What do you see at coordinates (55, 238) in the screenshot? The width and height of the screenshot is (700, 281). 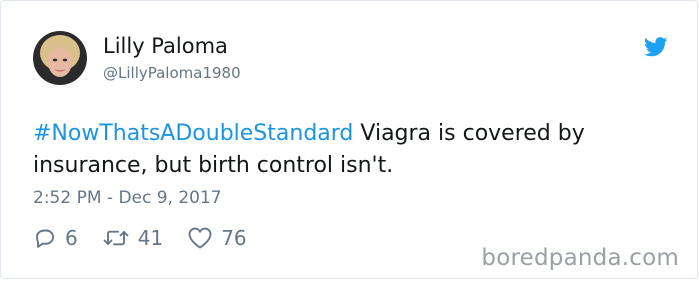 I see `reply-button: 6` at bounding box center [55, 238].